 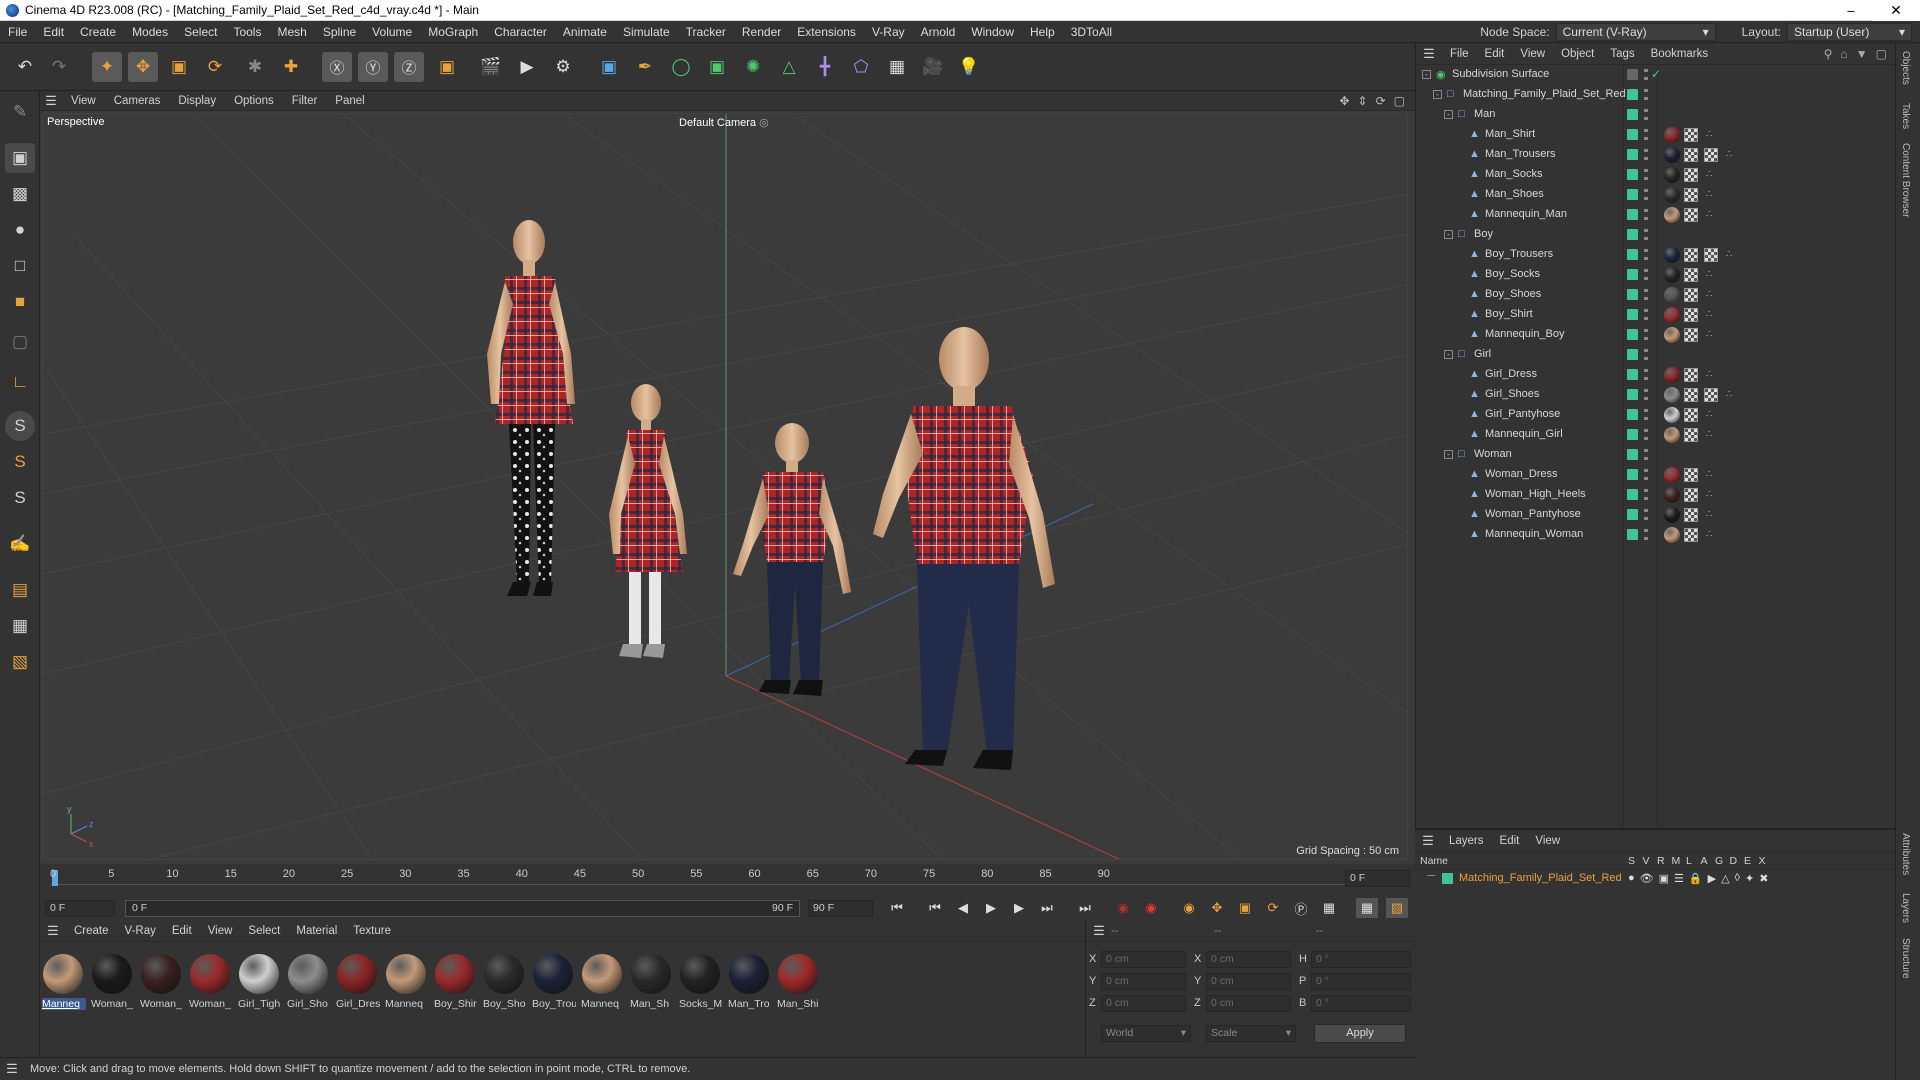 I want to click on workplane-icon: ∟, so click(x=20, y=382).